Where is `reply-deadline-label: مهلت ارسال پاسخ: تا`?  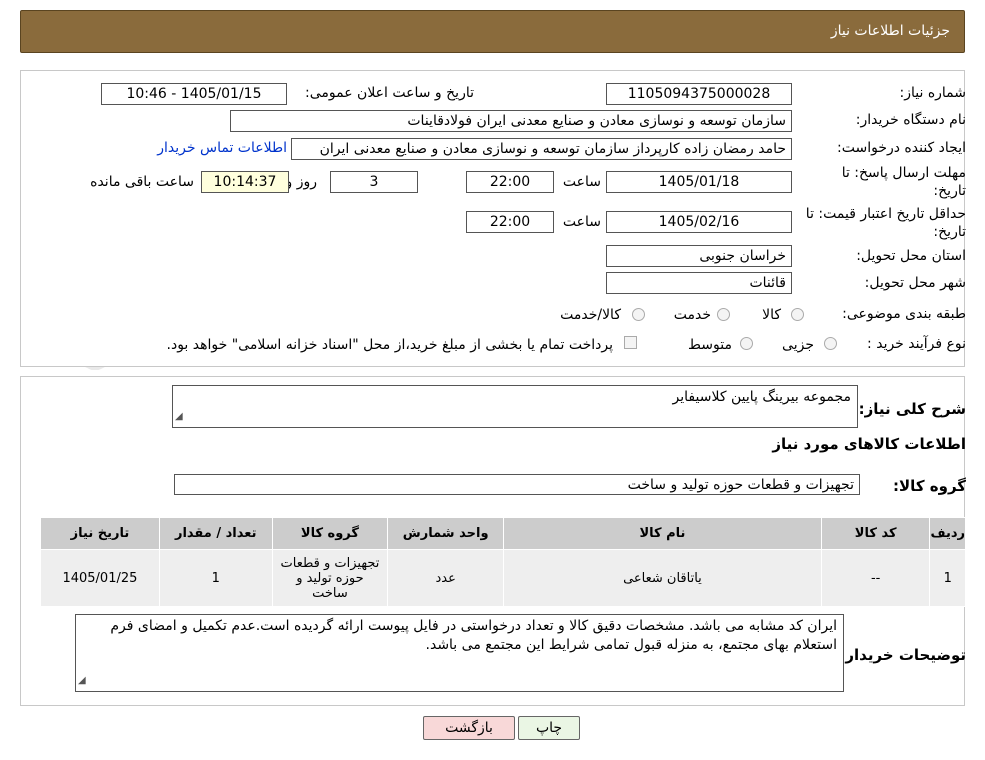
reply-deadline-label: مهلت ارسال پاسخ: تا is located at coordinates (903, 173).